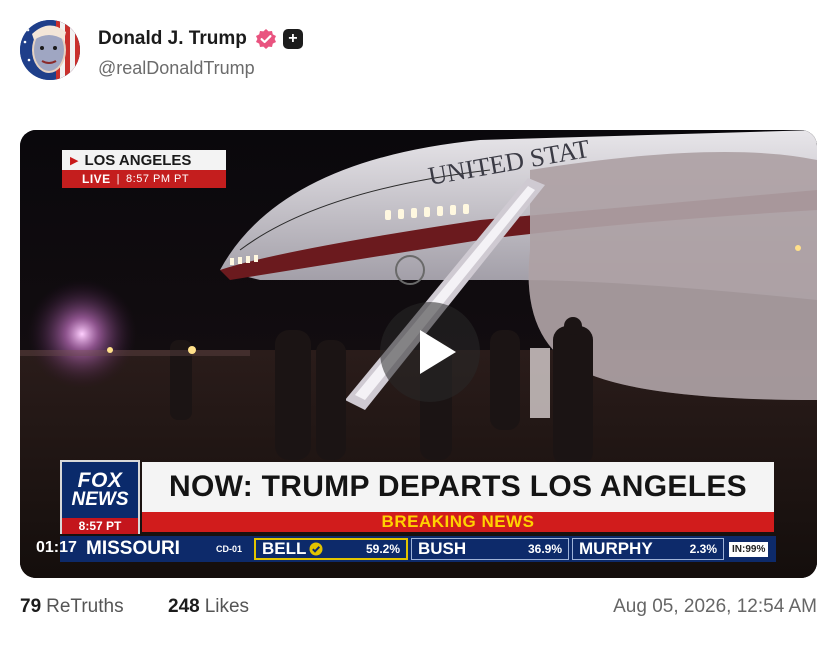 The image size is (840, 646). I want to click on candidate-name: BUSH, so click(442, 548).